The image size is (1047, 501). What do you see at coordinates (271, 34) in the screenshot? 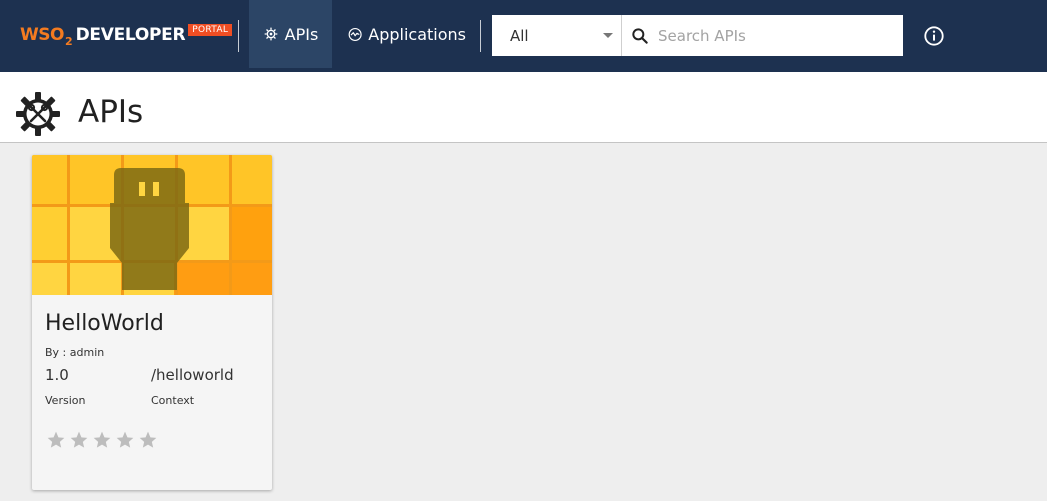
I see `gear-icon` at bounding box center [271, 34].